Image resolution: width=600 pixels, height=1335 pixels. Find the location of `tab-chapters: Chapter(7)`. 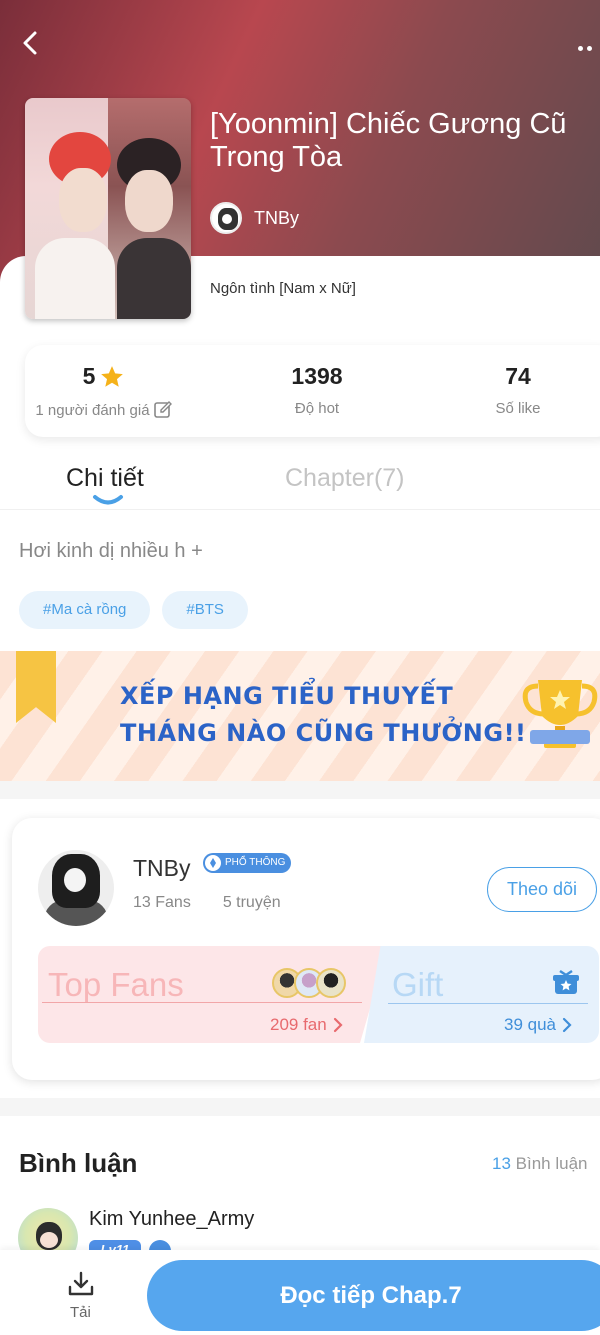

tab-chapters: Chapter(7) is located at coordinates (345, 478).